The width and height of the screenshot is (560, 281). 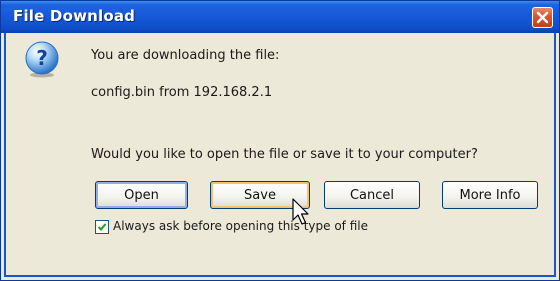 What do you see at coordinates (280, 17) in the screenshot?
I see `title-bar: File Download` at bounding box center [280, 17].